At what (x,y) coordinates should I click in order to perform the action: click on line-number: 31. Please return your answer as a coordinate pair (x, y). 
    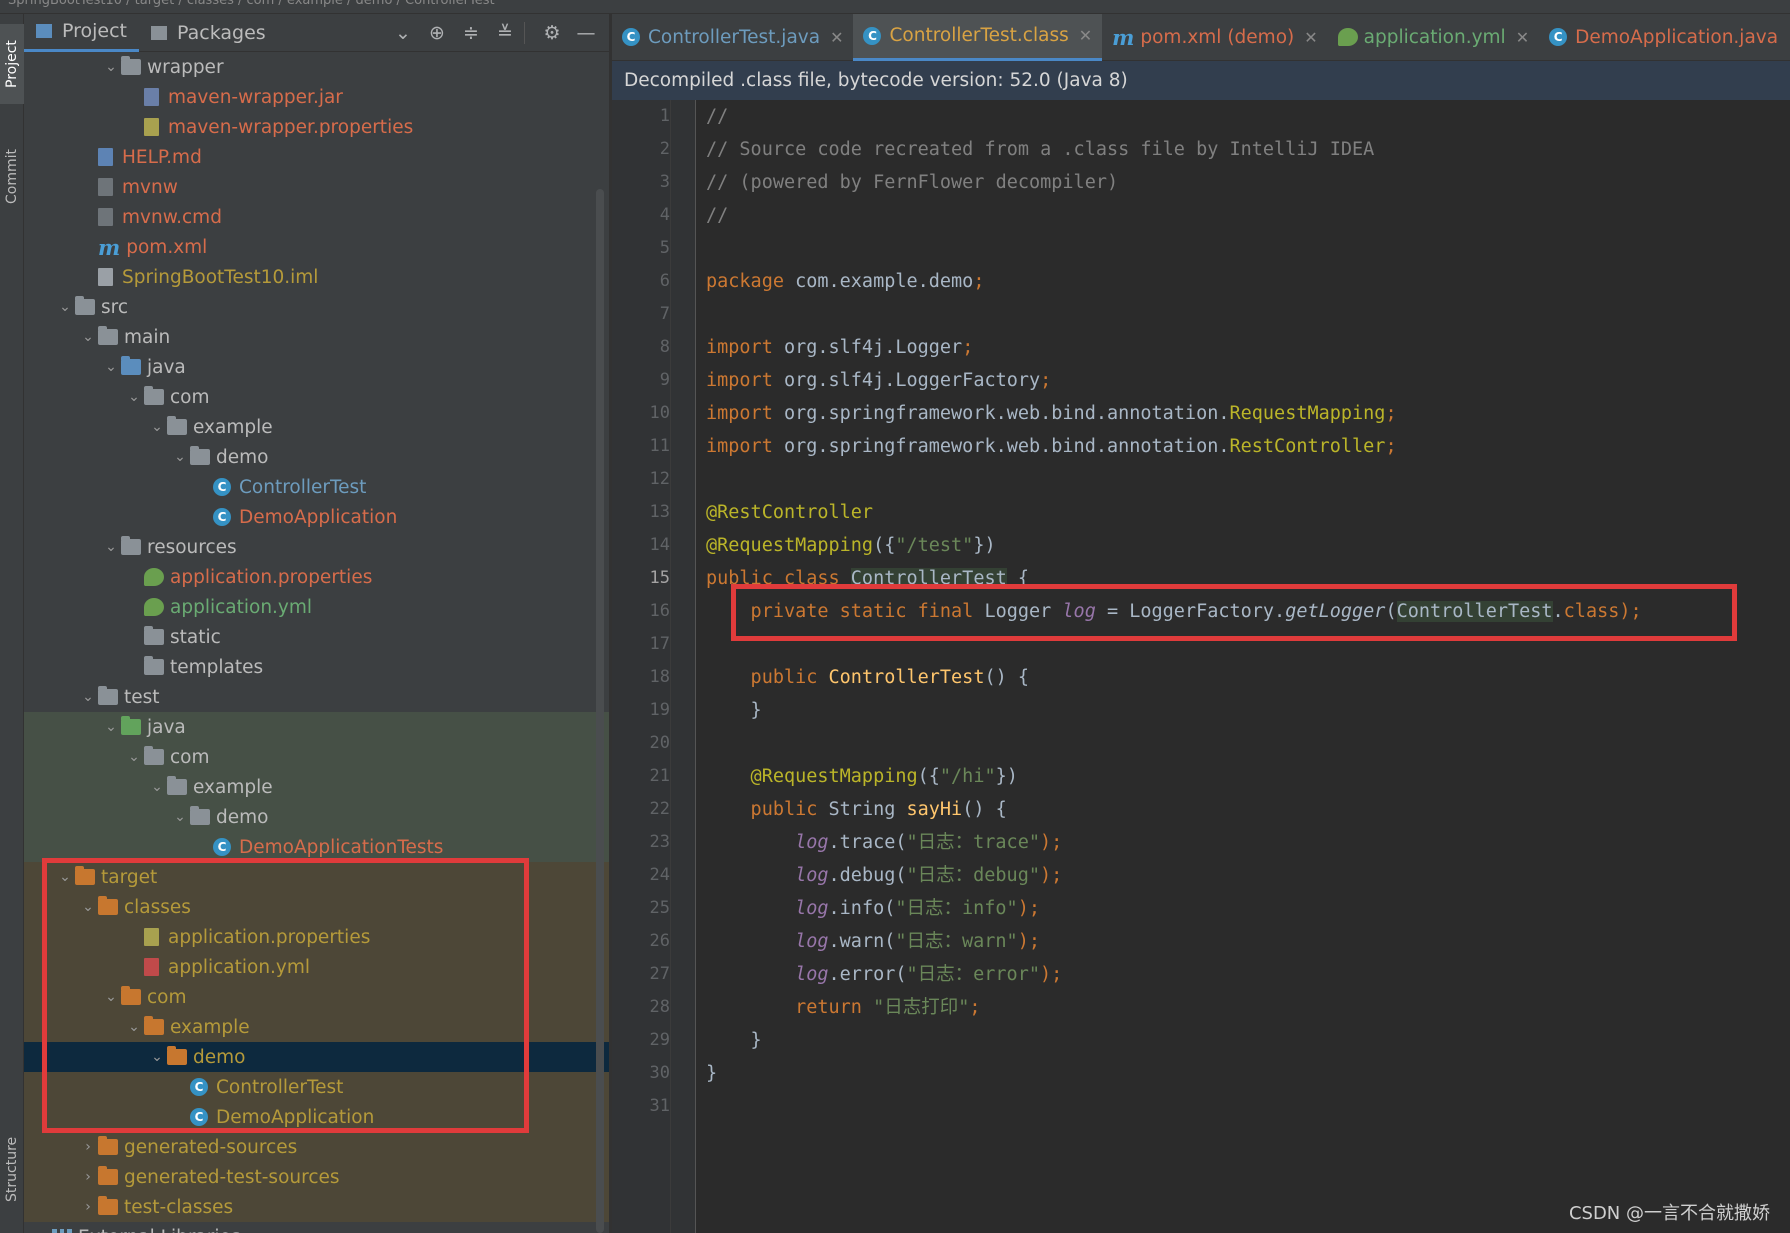
    Looking at the image, I should click on (641, 1106).